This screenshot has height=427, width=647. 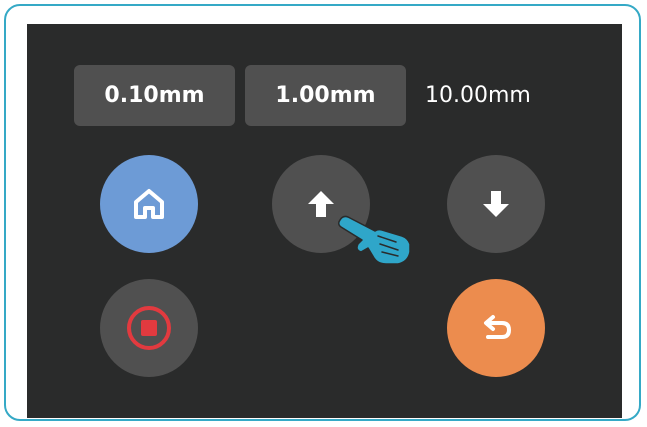 I want to click on return-icon, so click(x=497, y=327).